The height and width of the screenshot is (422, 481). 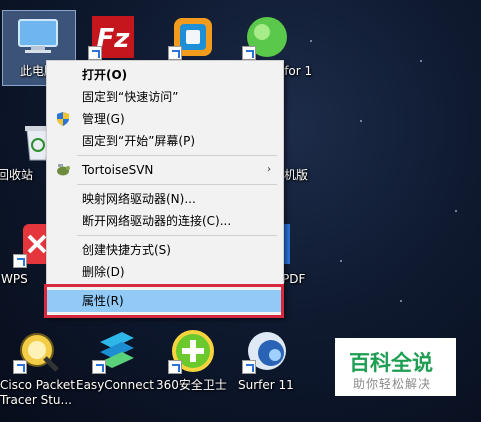 I want to click on watermark-subtitle: 助你轻松解决, so click(x=392, y=384).